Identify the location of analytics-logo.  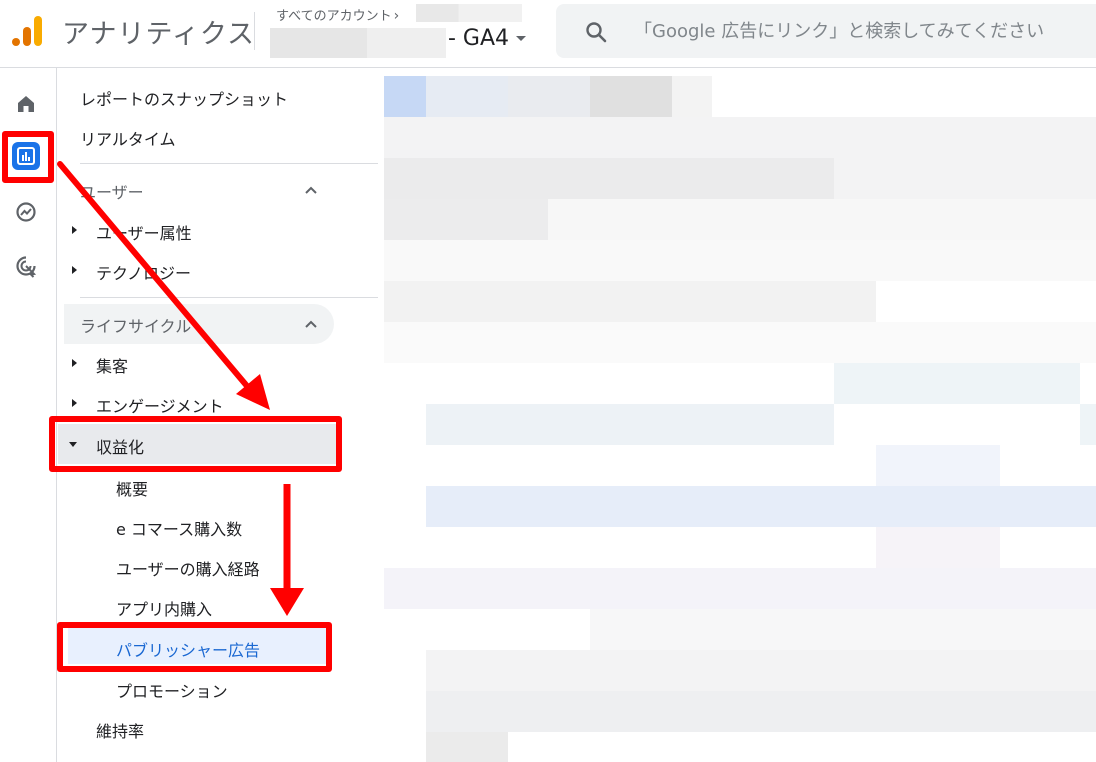
(27, 31).